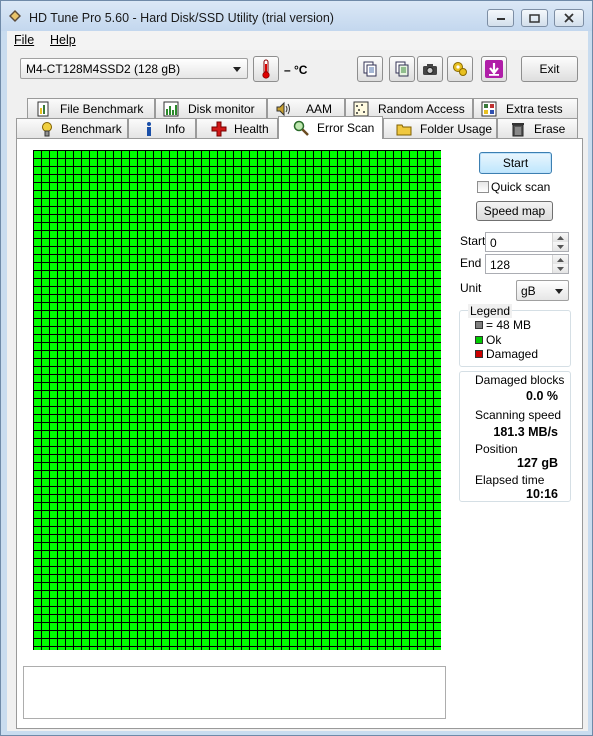  I want to click on minimize-button, so click(500, 18).